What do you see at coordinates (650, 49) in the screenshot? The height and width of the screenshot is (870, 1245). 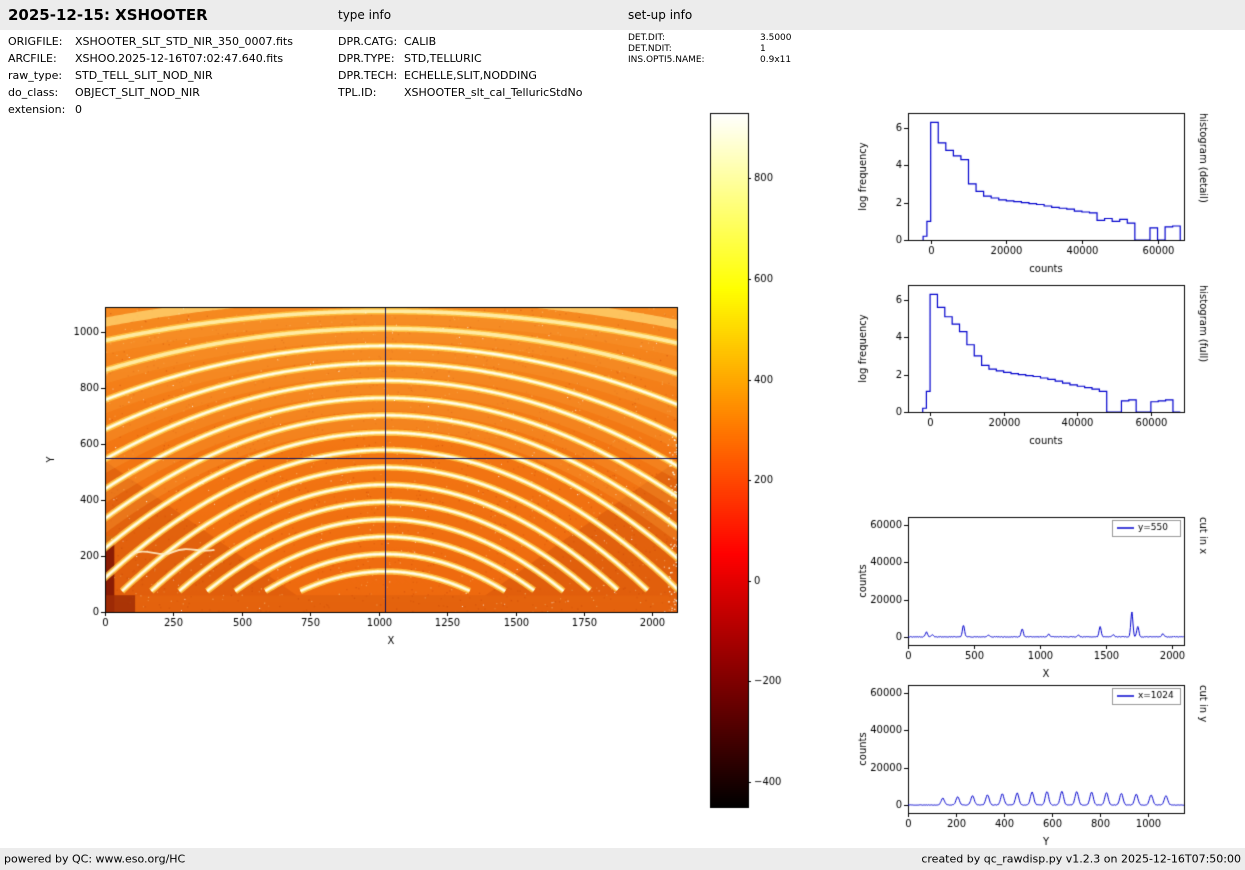 I see `info-label: DET.NDIT:` at bounding box center [650, 49].